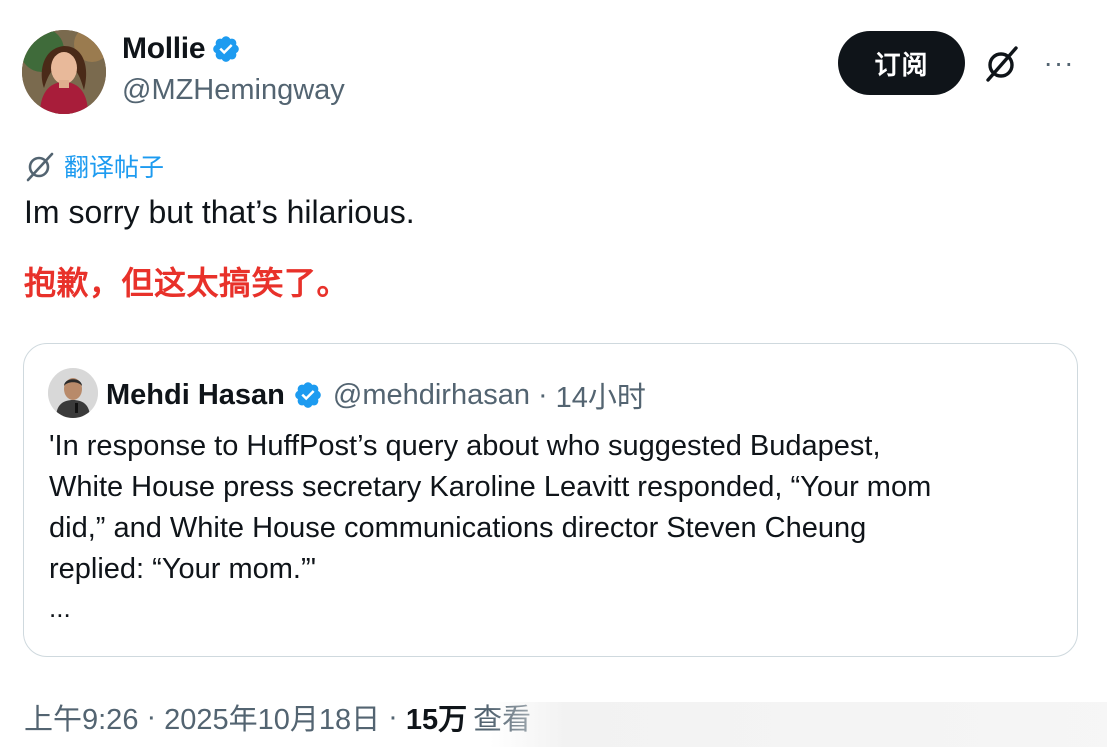 Image resolution: width=1107 pixels, height=747 pixels. Describe the element at coordinates (233, 90) in the screenshot. I see `author-handle: @MZHemingway` at that location.